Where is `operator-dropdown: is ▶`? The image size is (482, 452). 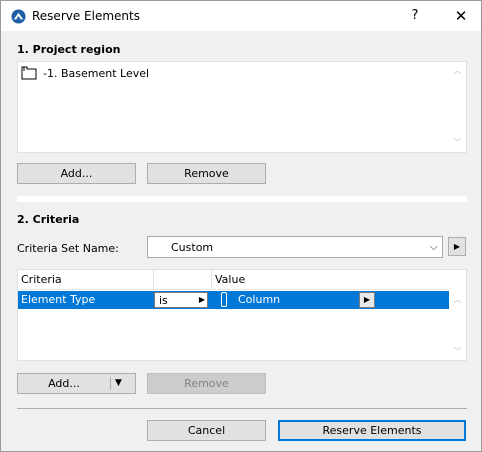
operator-dropdown: is ▶ is located at coordinates (181, 300).